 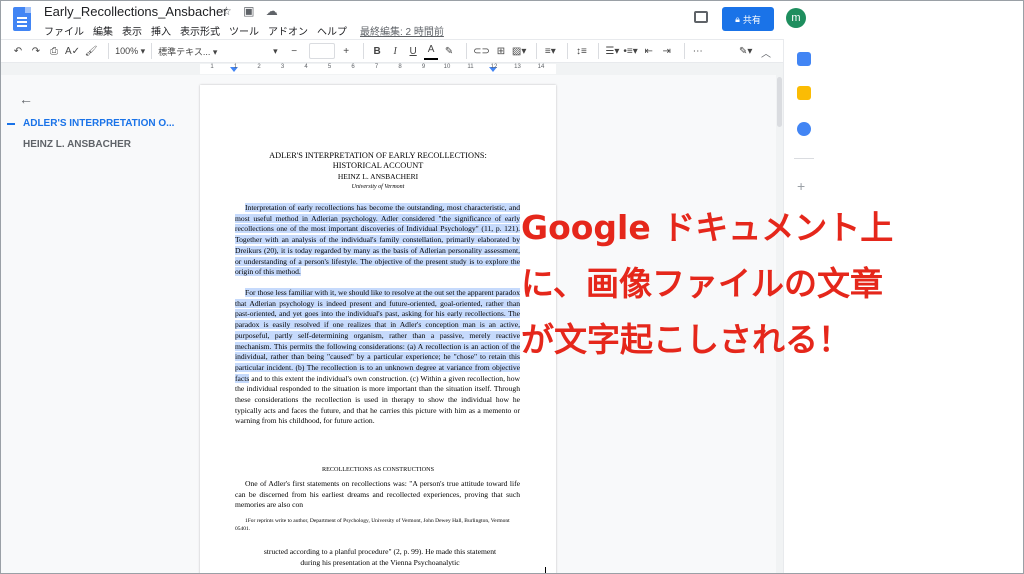 I want to click on ruler-number: 14, so click(x=541, y=67).